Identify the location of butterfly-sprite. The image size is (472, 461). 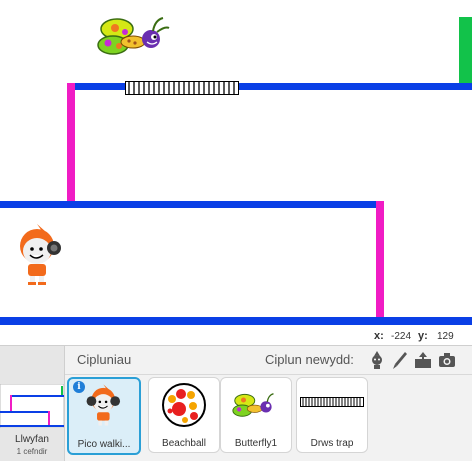
(135, 36).